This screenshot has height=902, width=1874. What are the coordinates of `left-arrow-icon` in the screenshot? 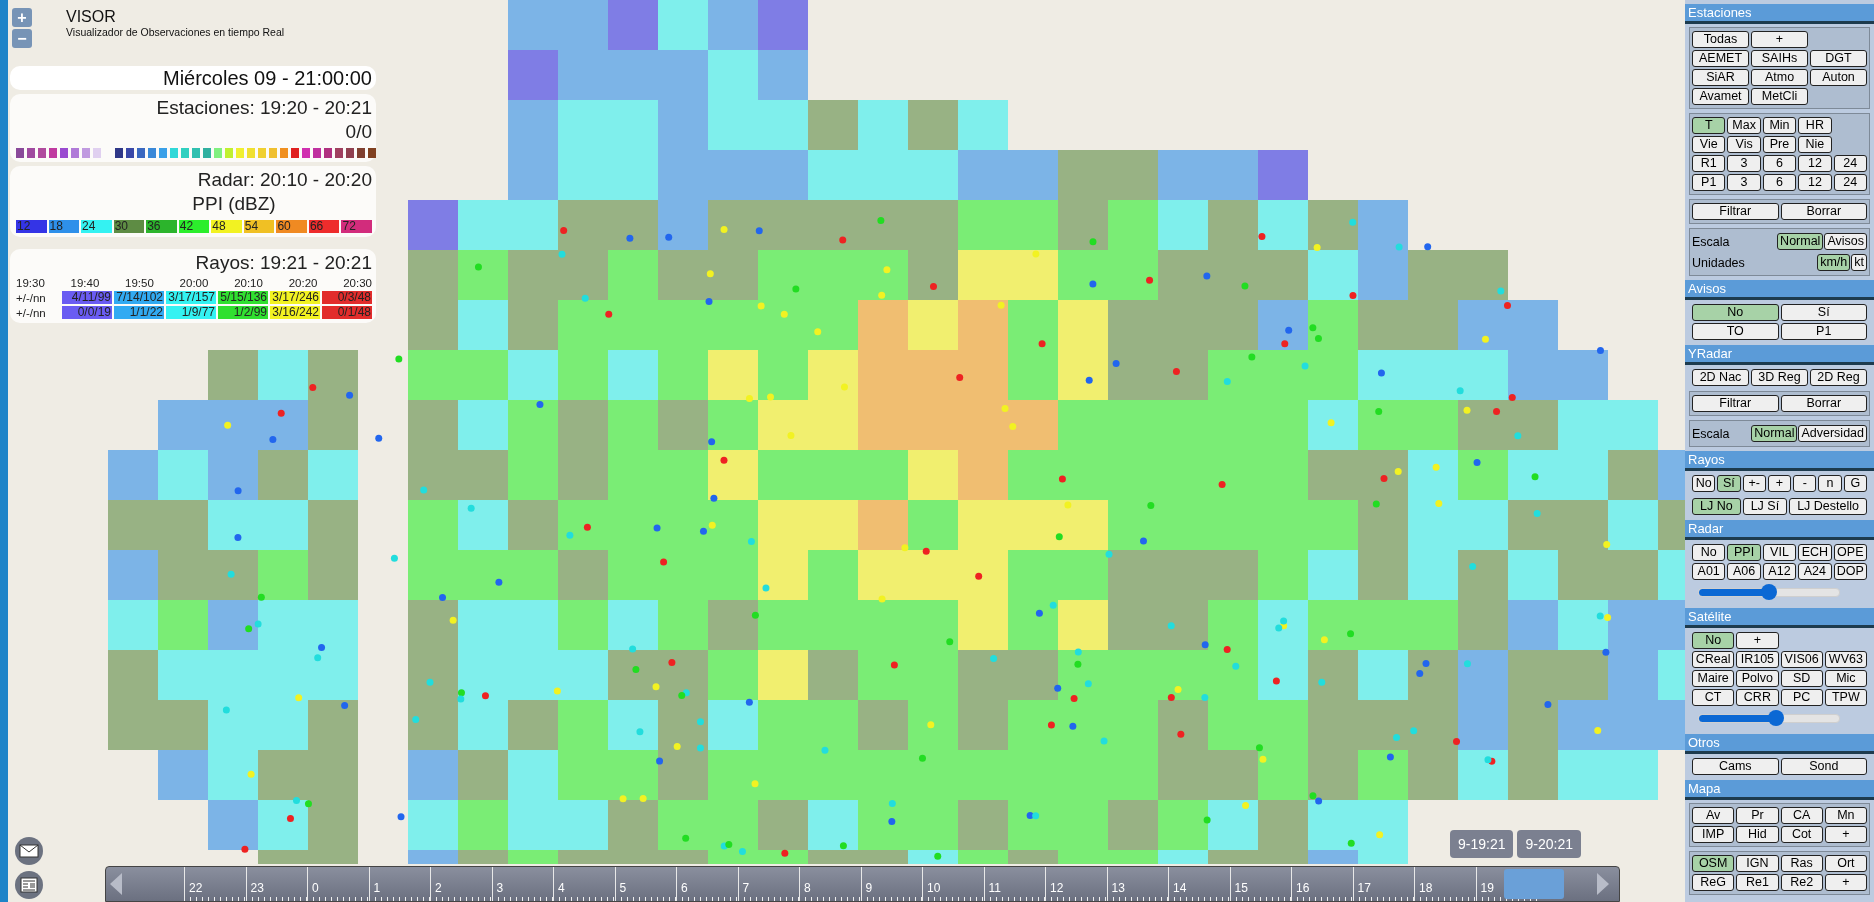 It's located at (116, 884).